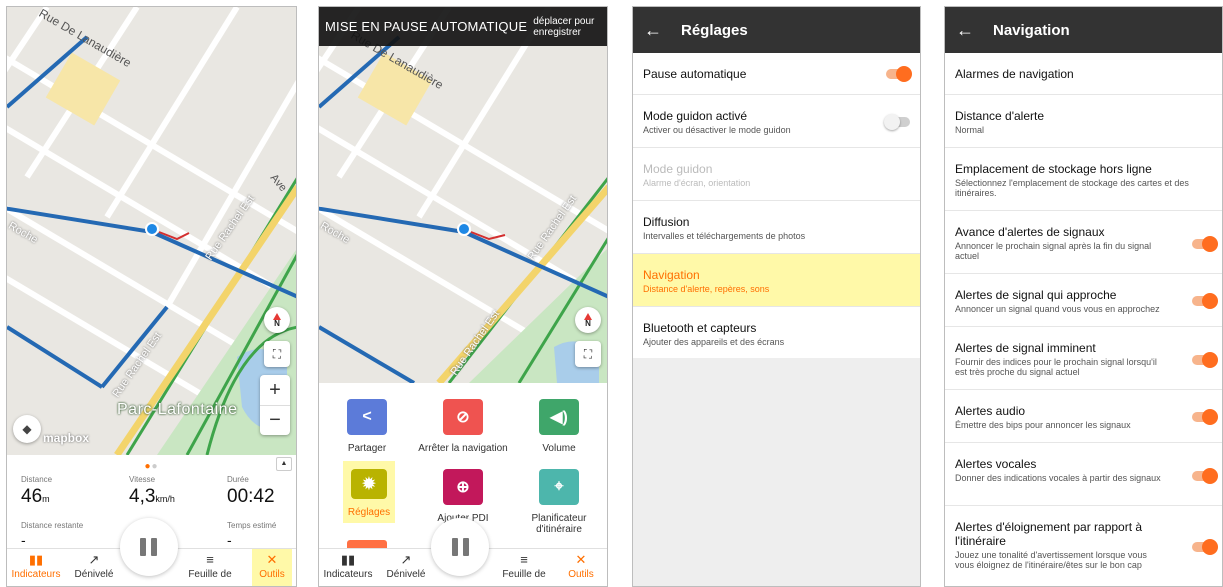  I want to click on handlebar-mode-toggle, so click(897, 122).